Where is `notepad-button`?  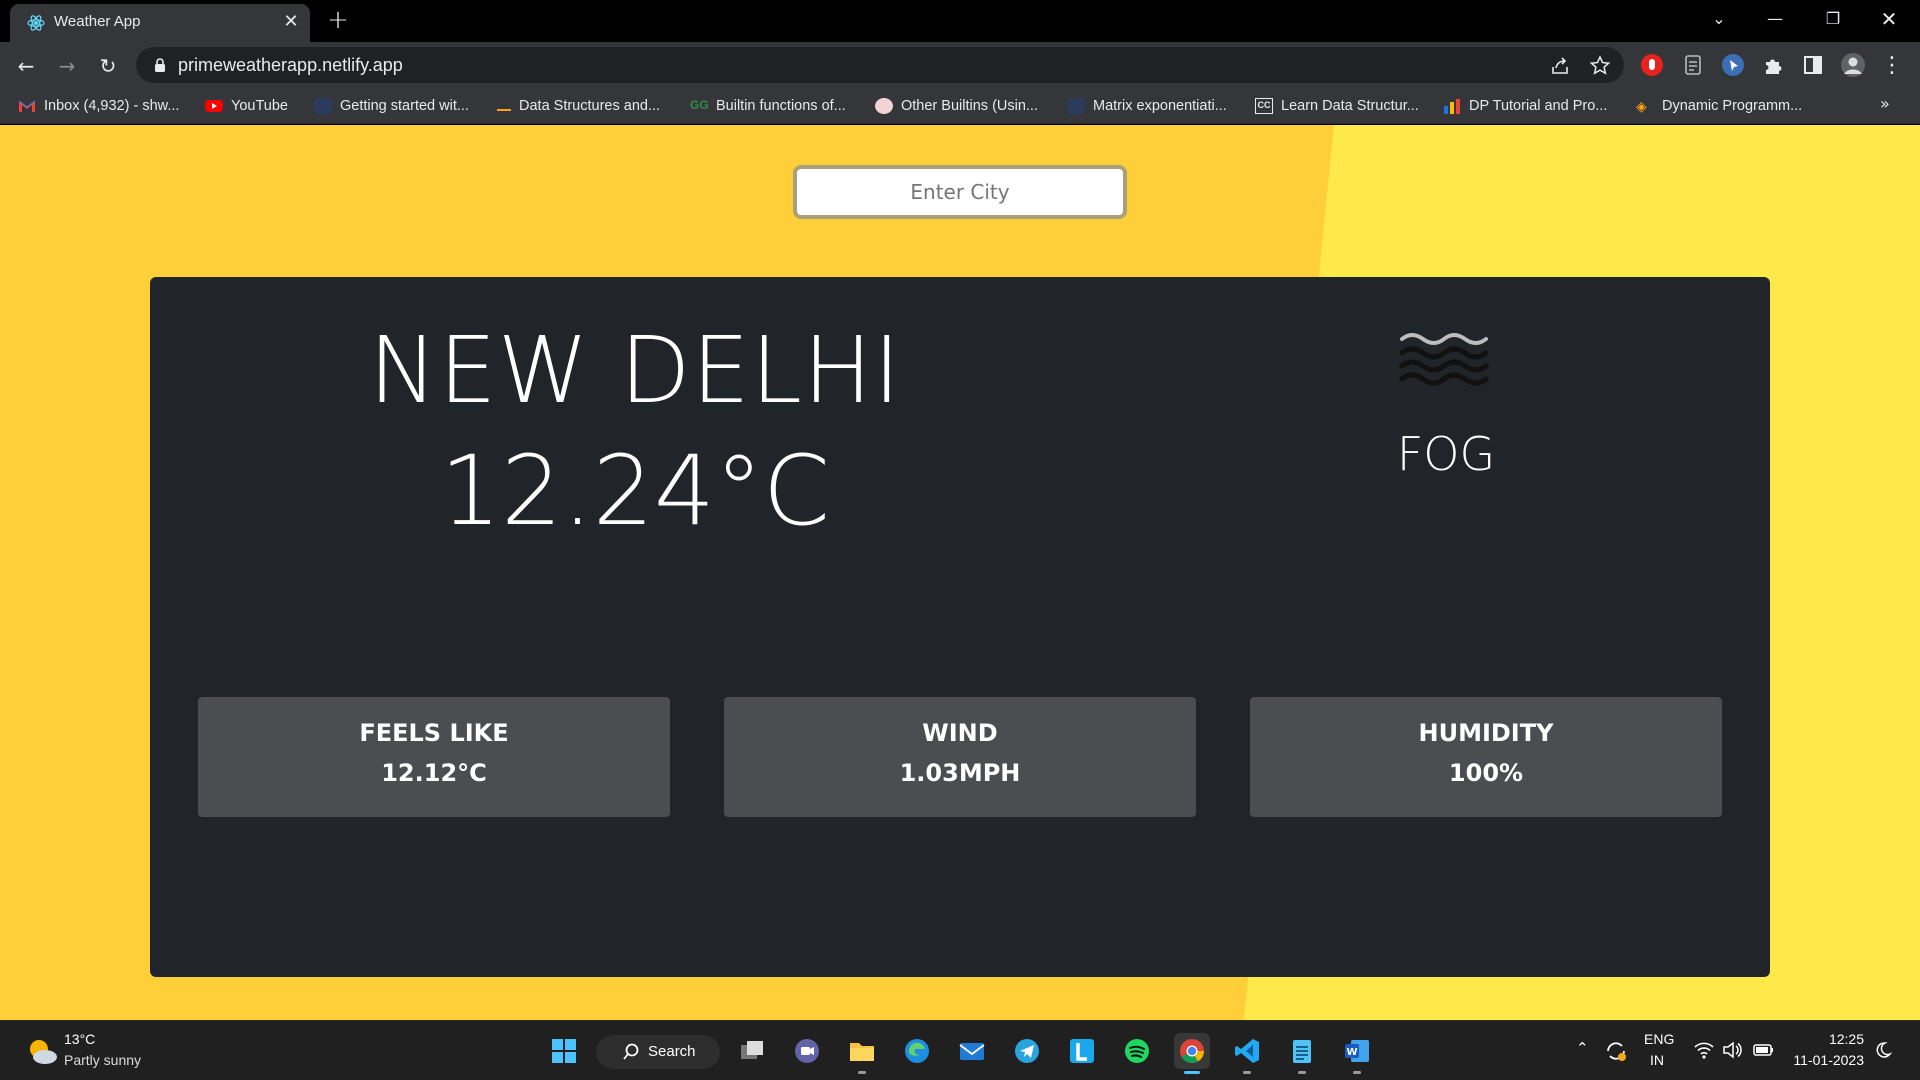
notepad-button is located at coordinates (1302, 1053).